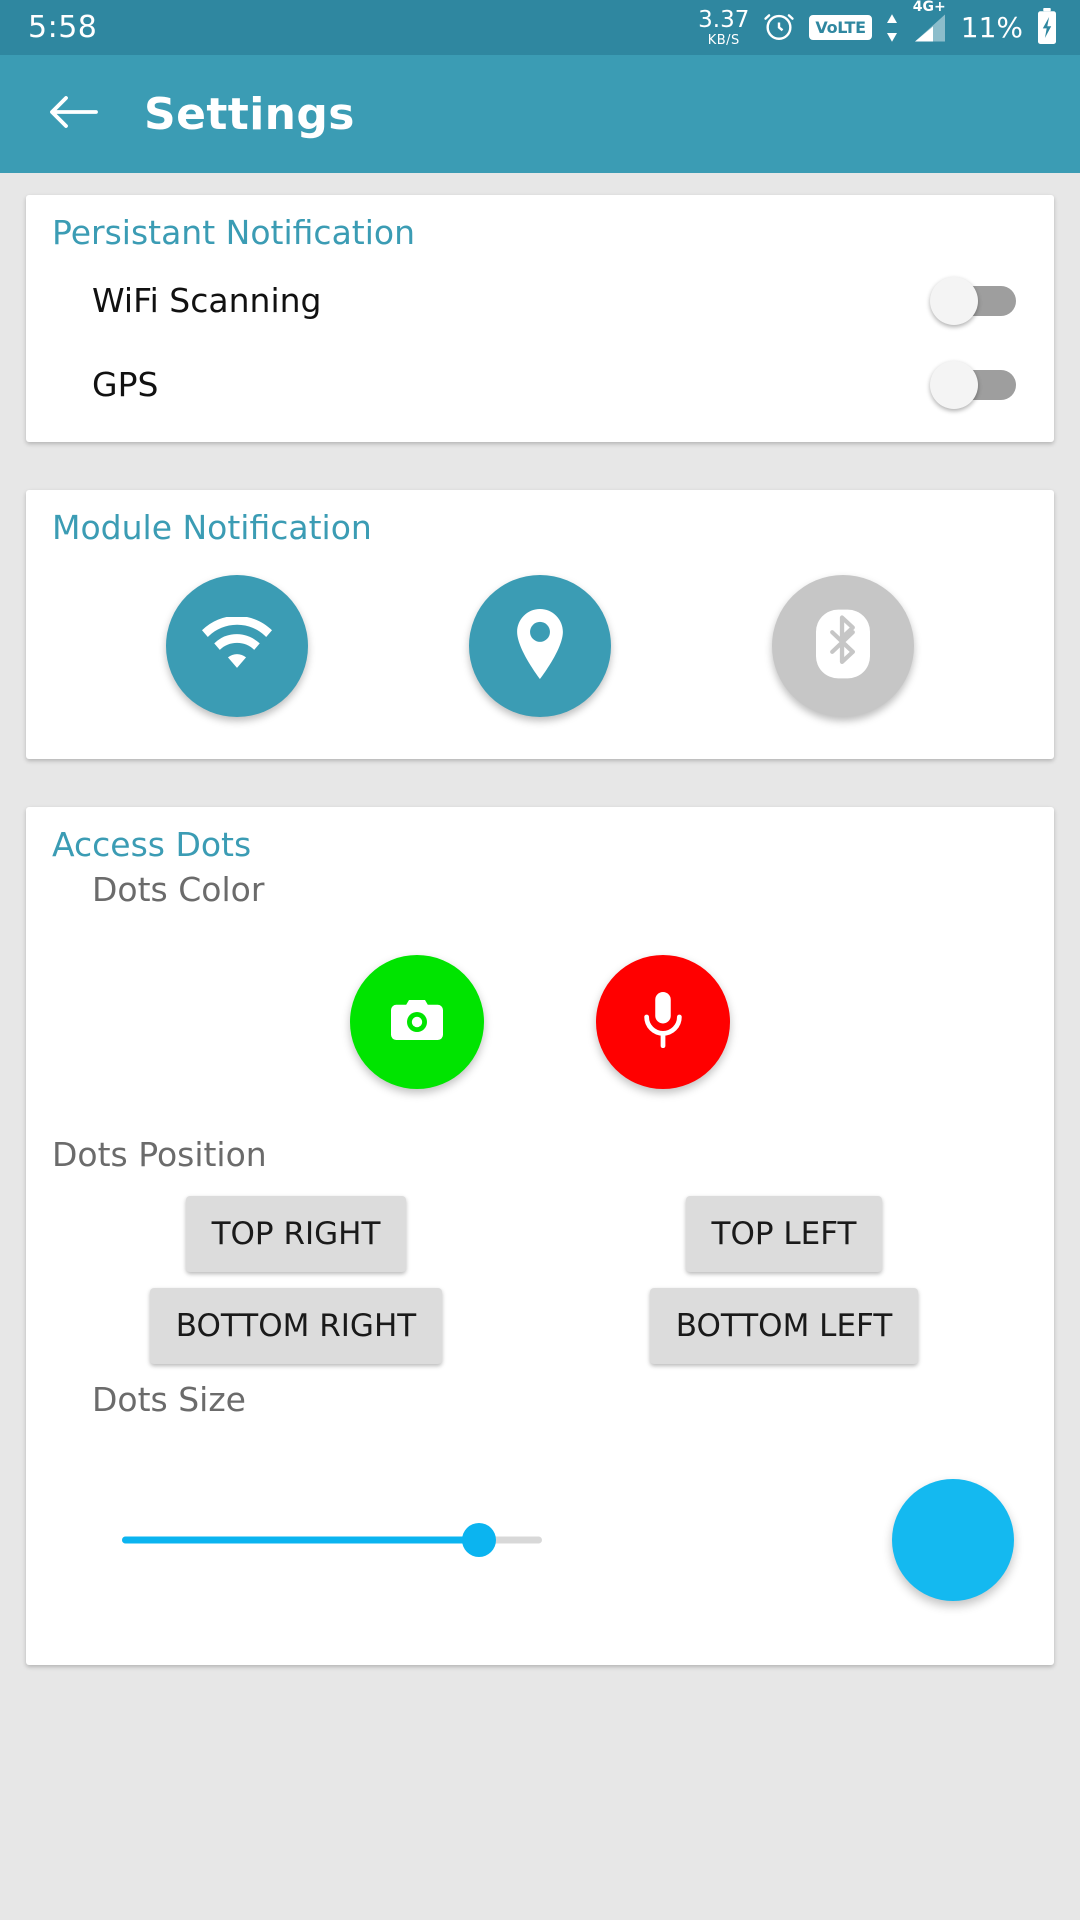 The height and width of the screenshot is (1920, 1080). What do you see at coordinates (724, 19) in the screenshot?
I see `network-speed-value: 3.37` at bounding box center [724, 19].